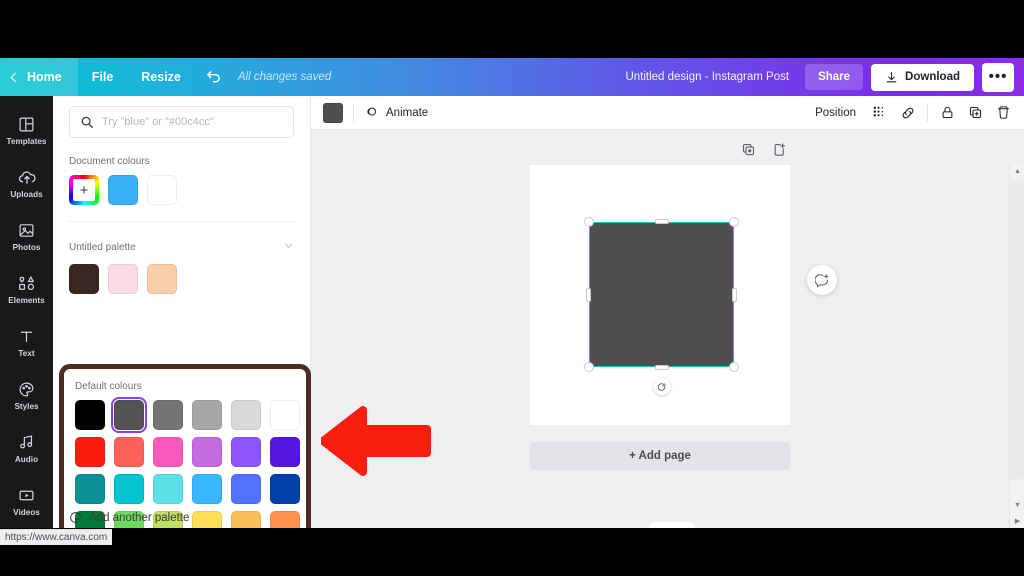  I want to click on sidebar-item-audio: Audio, so click(26, 448).